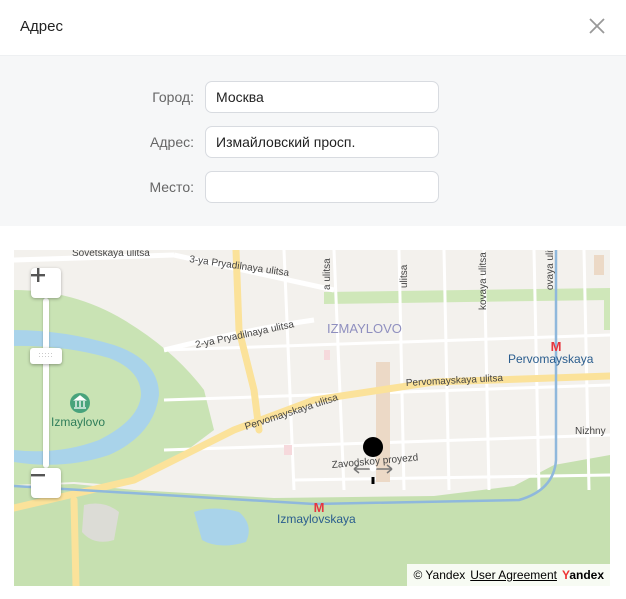  I want to click on address-row: Адрес:, so click(313, 143).